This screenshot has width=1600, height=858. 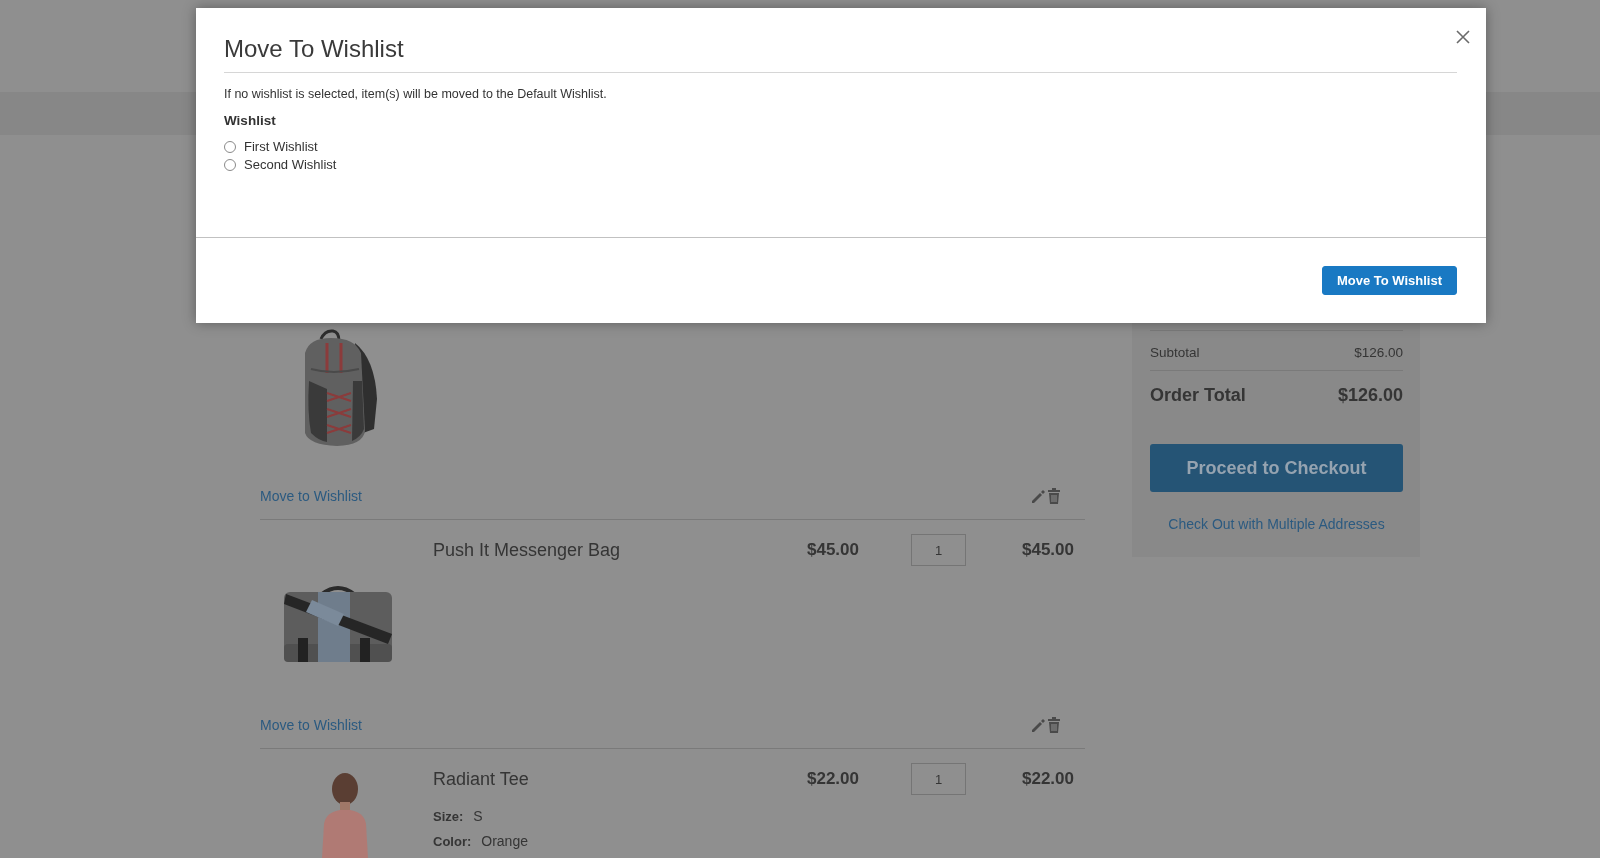 What do you see at coordinates (1048, 779) in the screenshot?
I see `line-subtotal: $22.00` at bounding box center [1048, 779].